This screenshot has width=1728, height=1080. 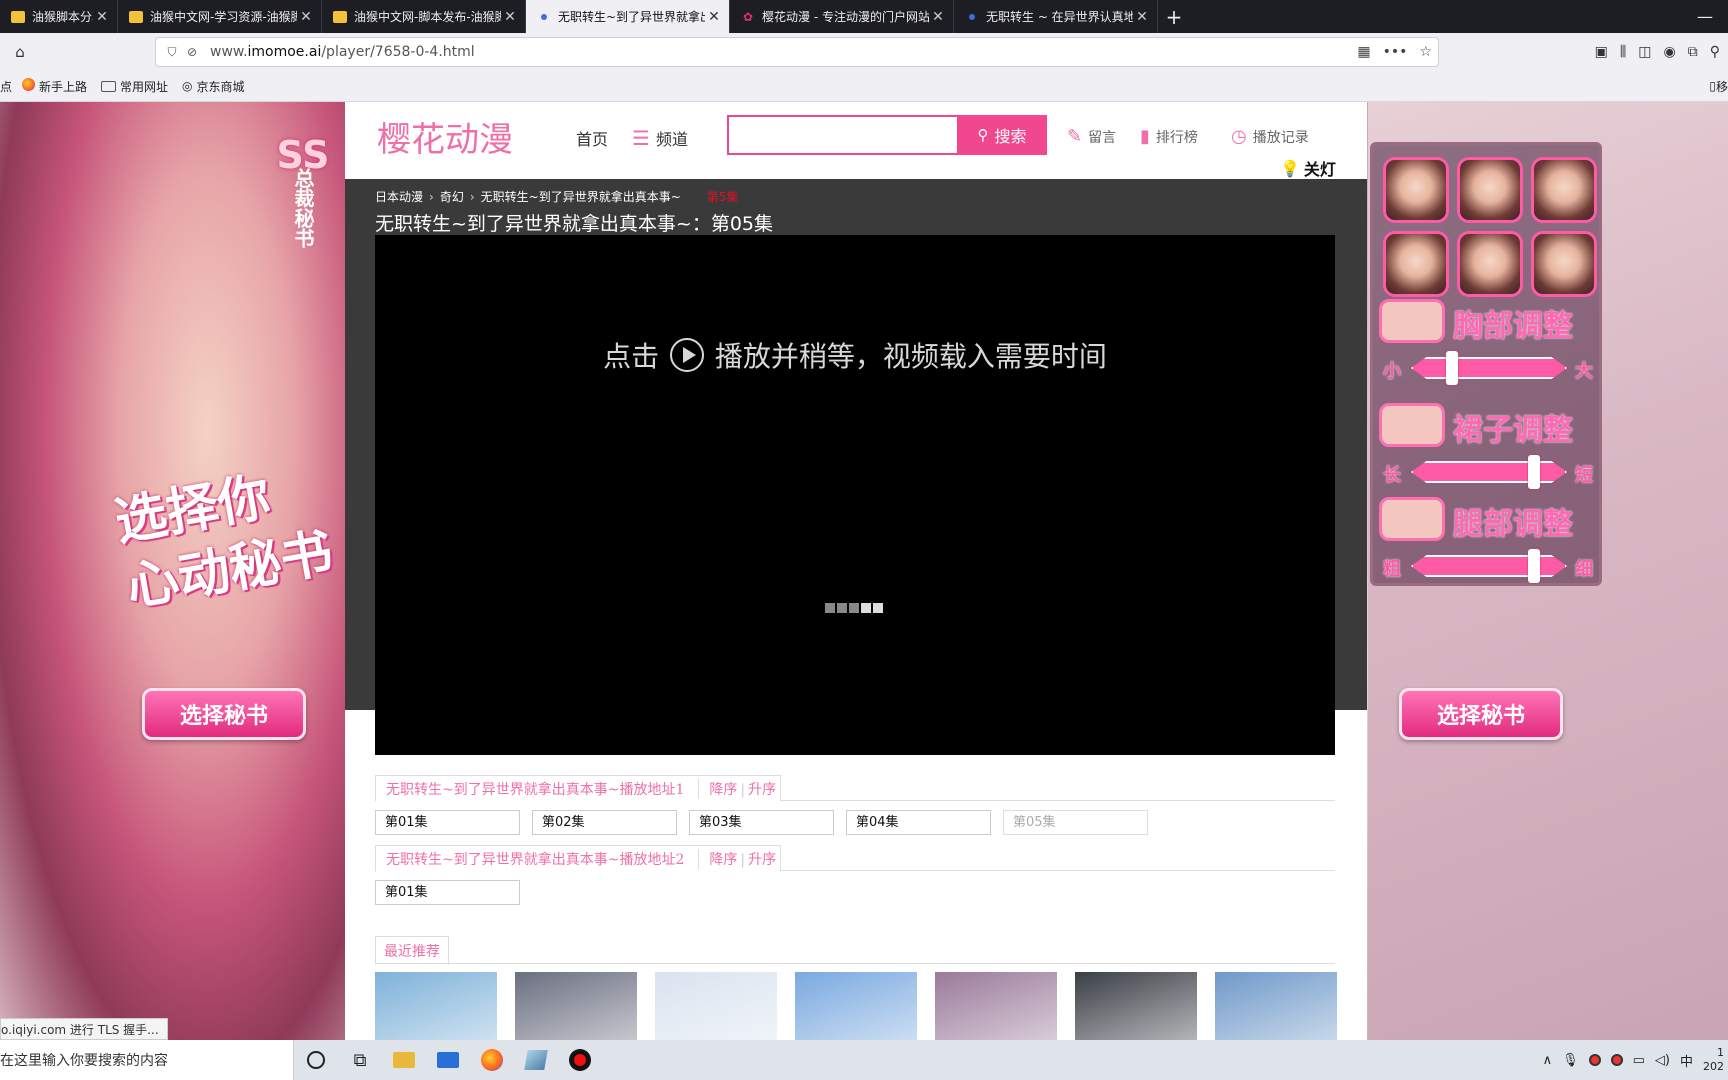 I want to click on menu-icon: ⚲, so click(x=1715, y=52).